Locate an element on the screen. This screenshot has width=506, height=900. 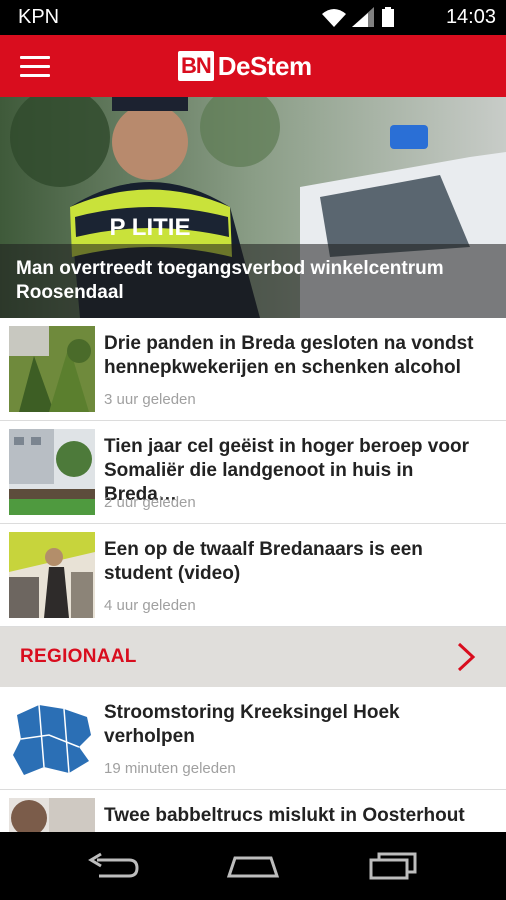
section-header-regionaal: REGIONAAL is located at coordinates (253, 657).